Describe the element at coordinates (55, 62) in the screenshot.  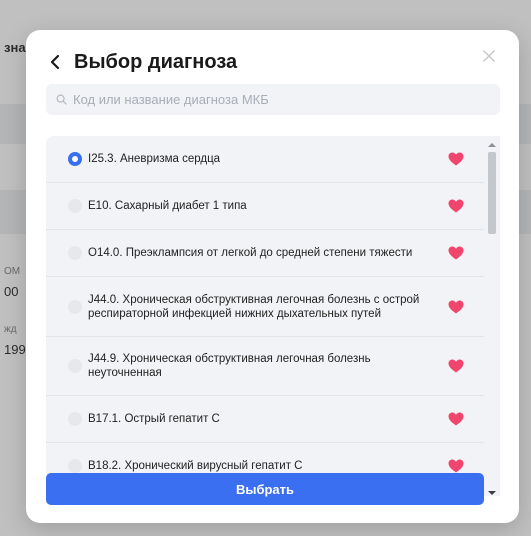
I see `chevron-left-icon` at that location.